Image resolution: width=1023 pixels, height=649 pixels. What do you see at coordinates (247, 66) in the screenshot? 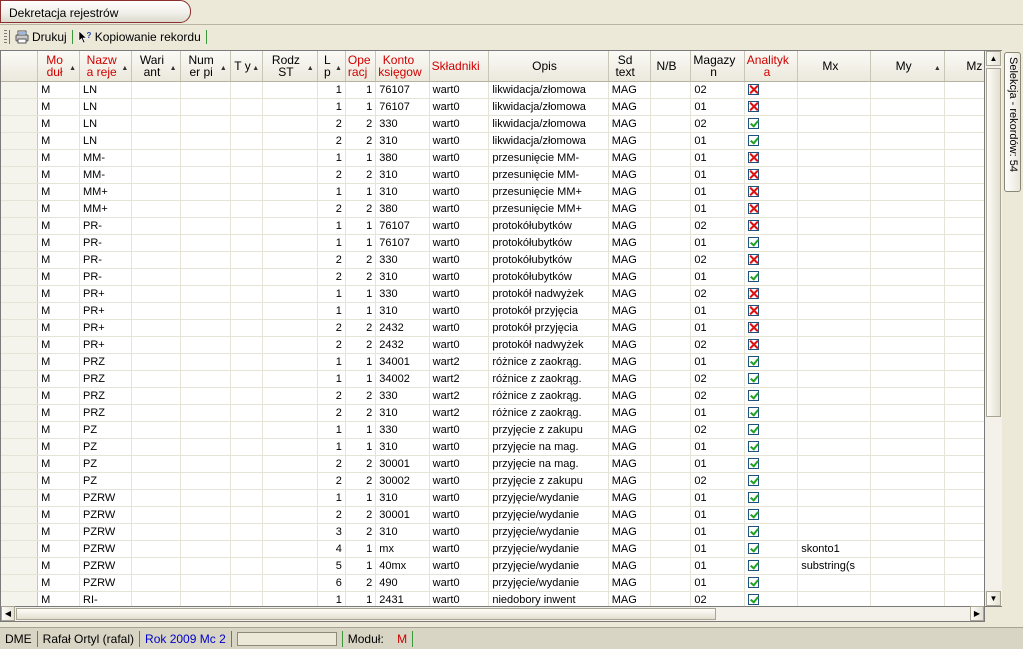
I see `column-header-typ: T y ▲` at bounding box center [247, 66].